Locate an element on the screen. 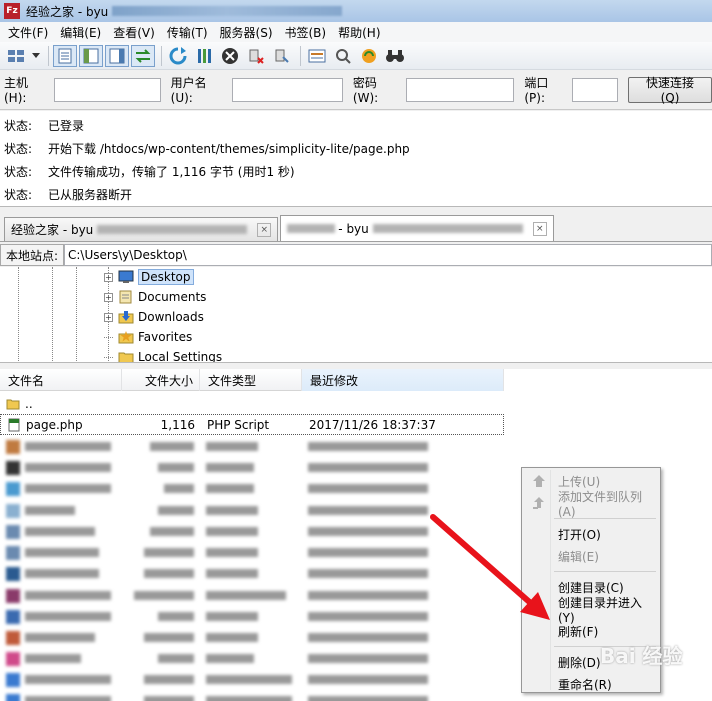  tree-item-desktop: + Desktop is located at coordinates (149, 277).